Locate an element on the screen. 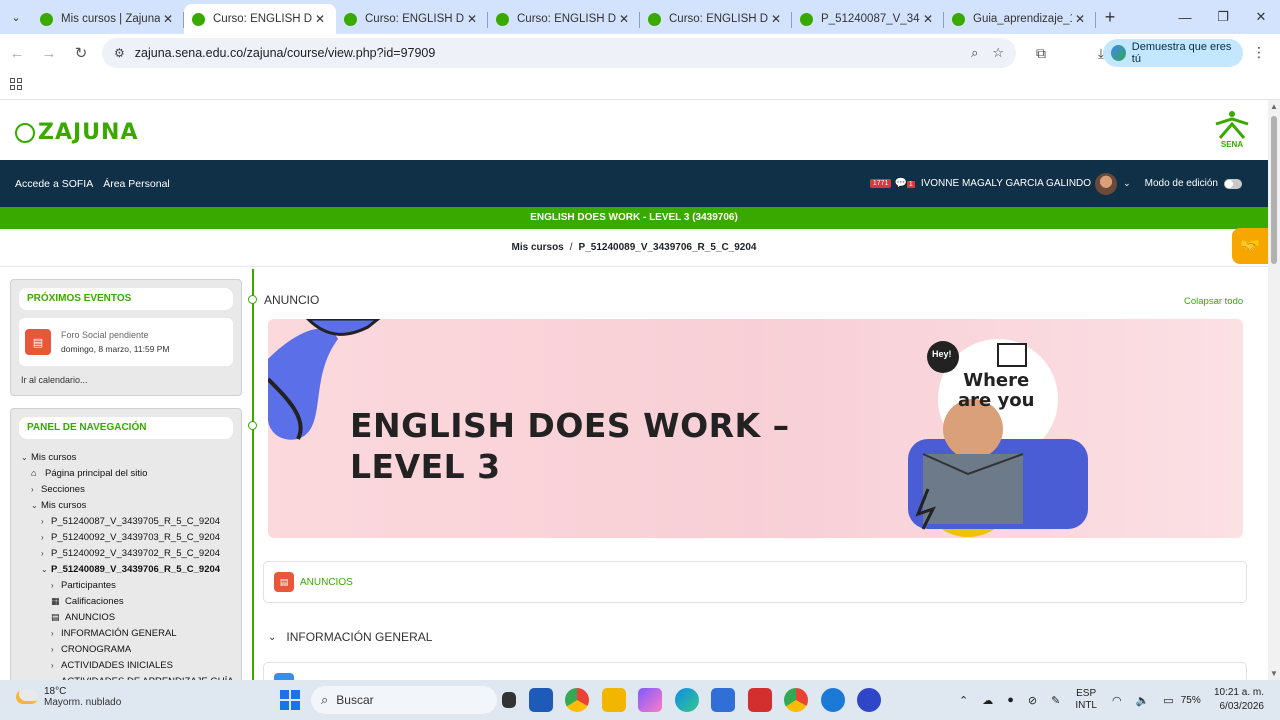  onedrive-icon: ☁ is located at coordinates (987, 700).